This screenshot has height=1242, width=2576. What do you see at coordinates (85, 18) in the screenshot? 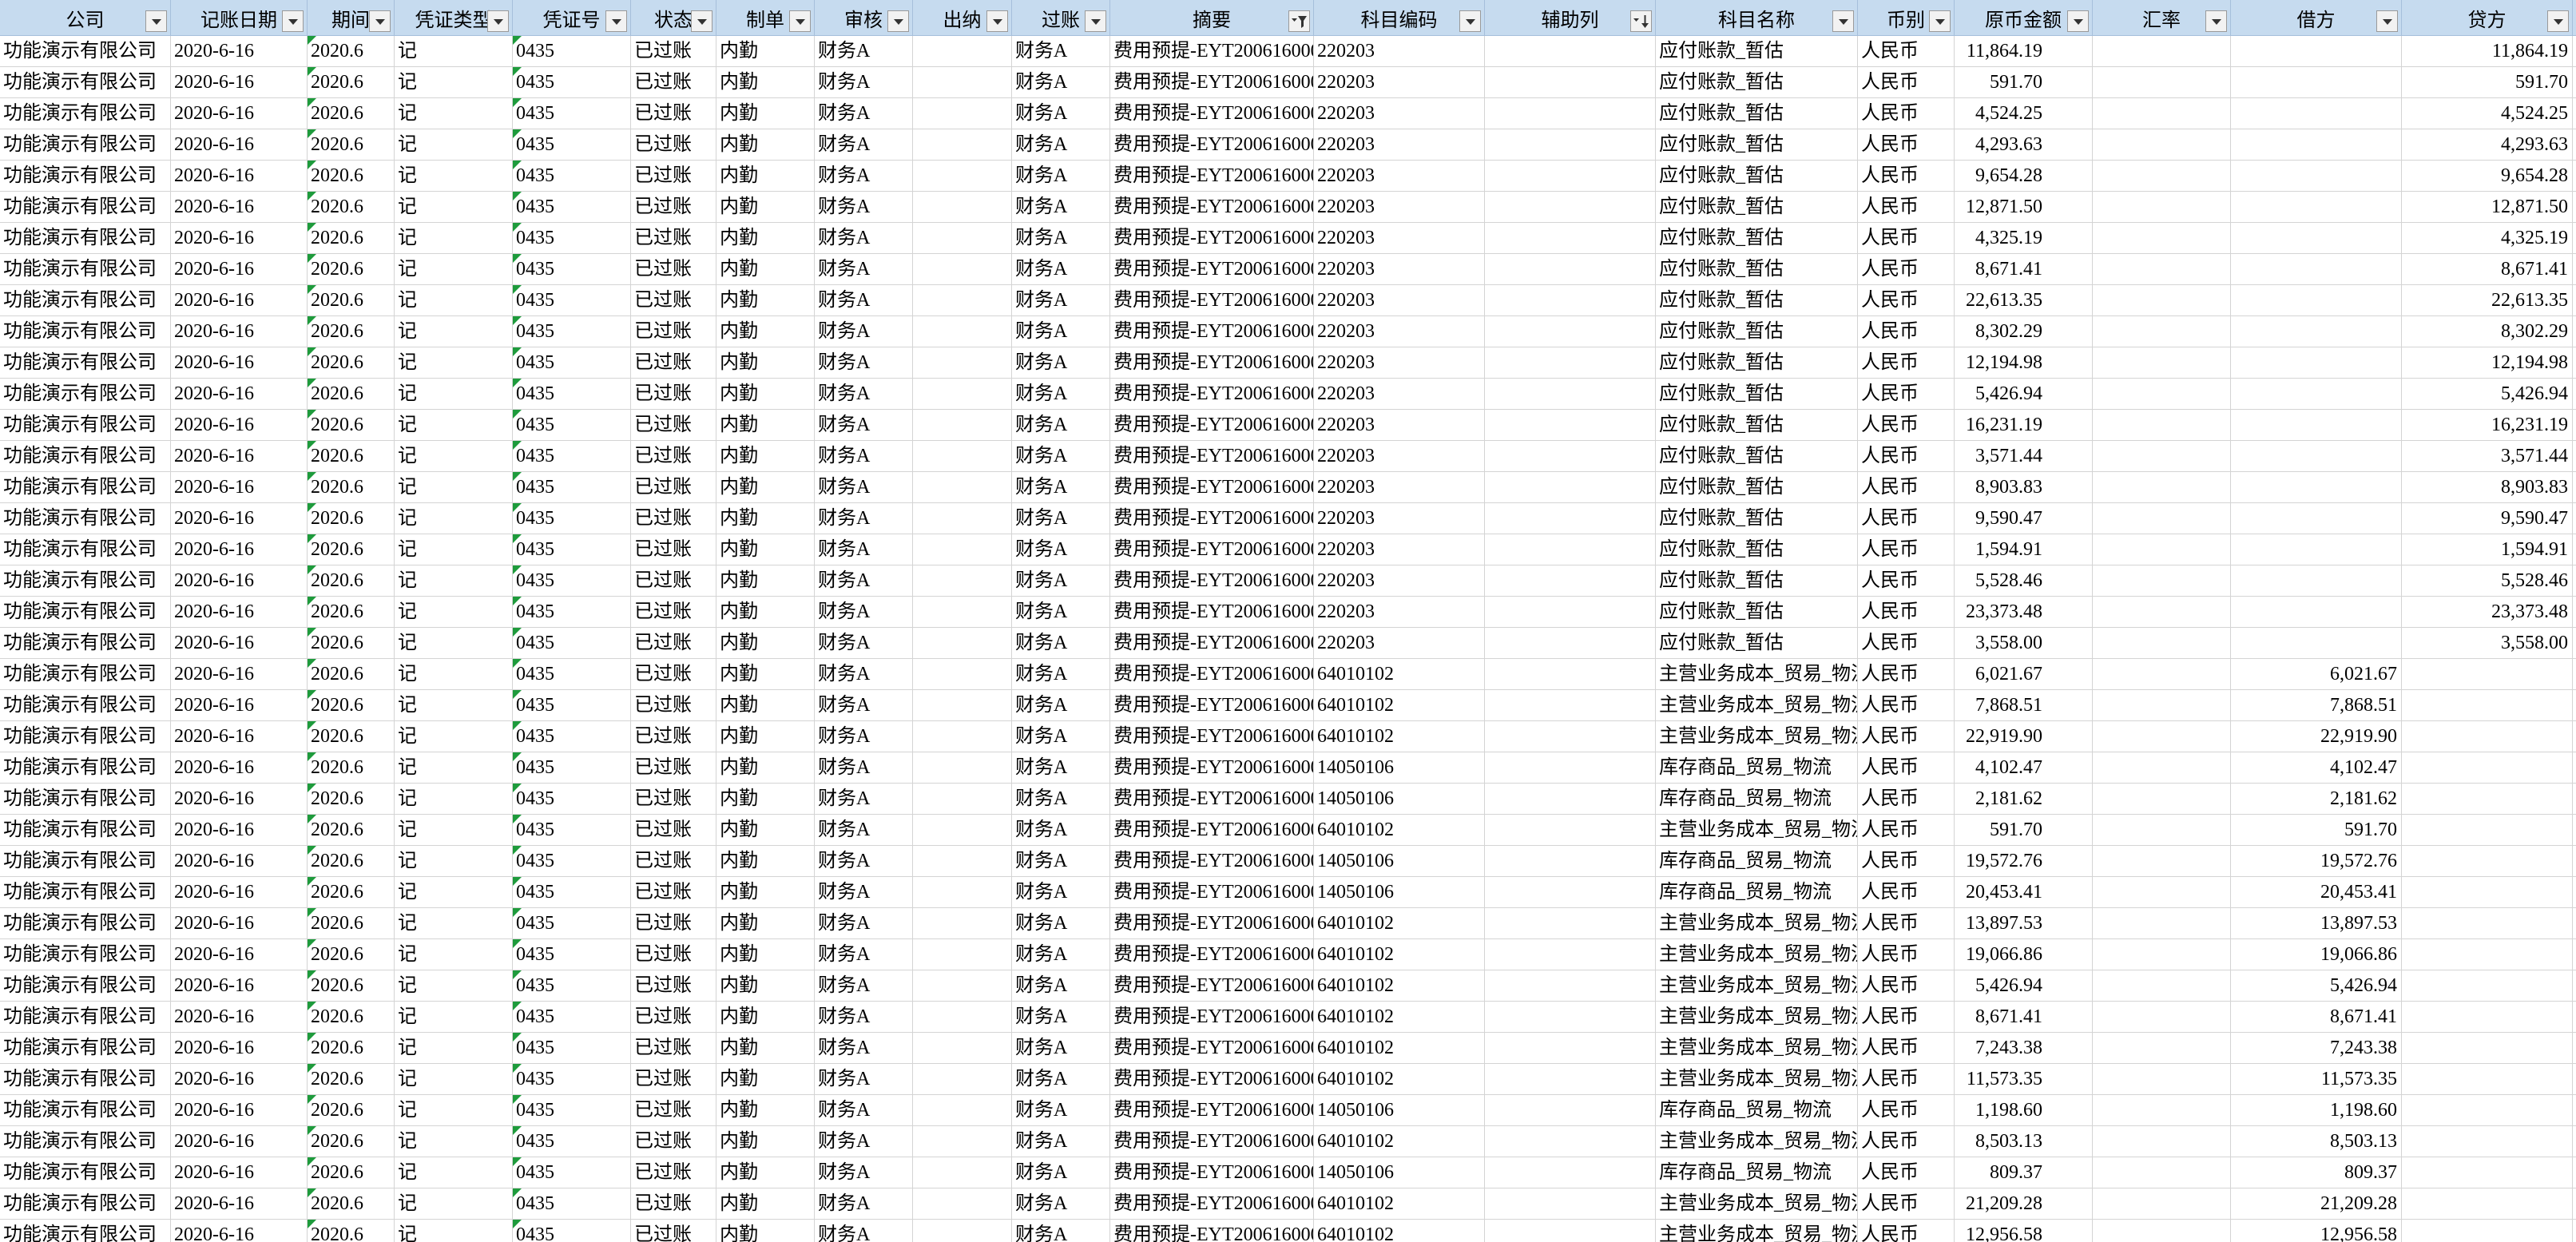
I see `column-header-company: 公司` at bounding box center [85, 18].